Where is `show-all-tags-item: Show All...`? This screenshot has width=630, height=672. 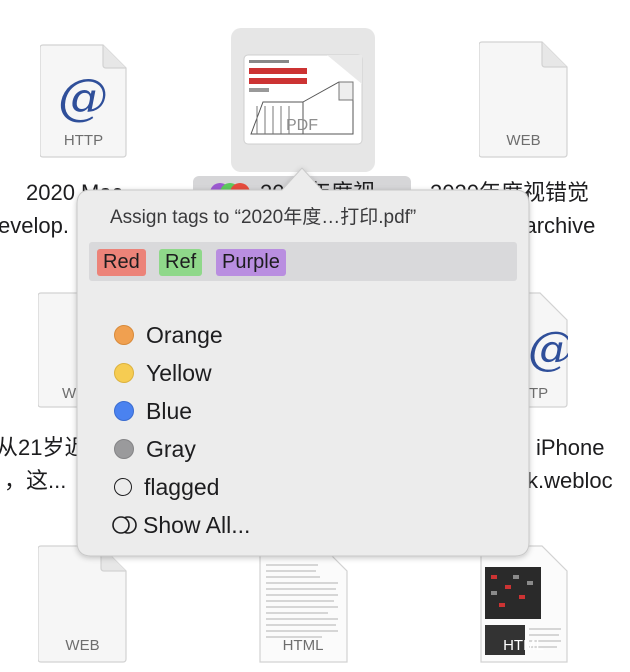 show-all-tags-item: Show All... is located at coordinates (180, 525).